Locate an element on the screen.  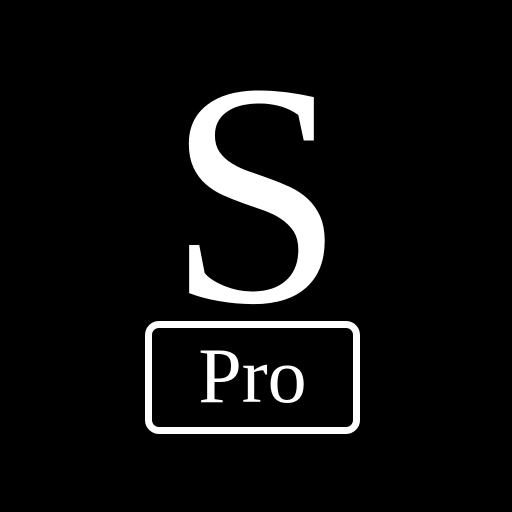
pro-badge-label: Pro is located at coordinates (252, 375).